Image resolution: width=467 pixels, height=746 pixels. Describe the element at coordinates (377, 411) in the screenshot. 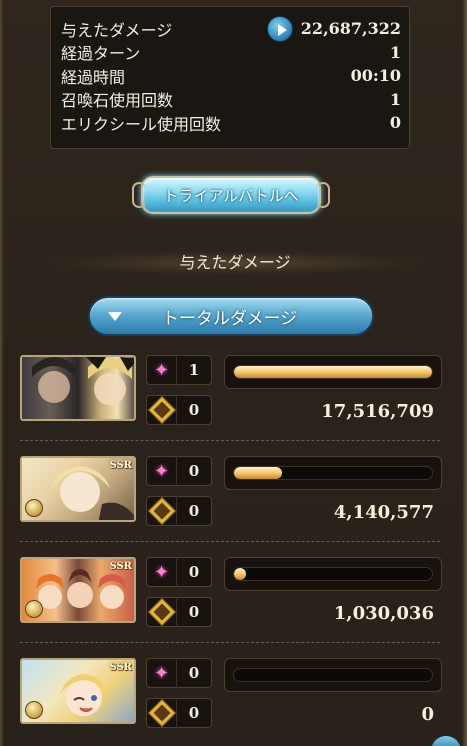

I see `damage-value: 17,516,709` at that location.